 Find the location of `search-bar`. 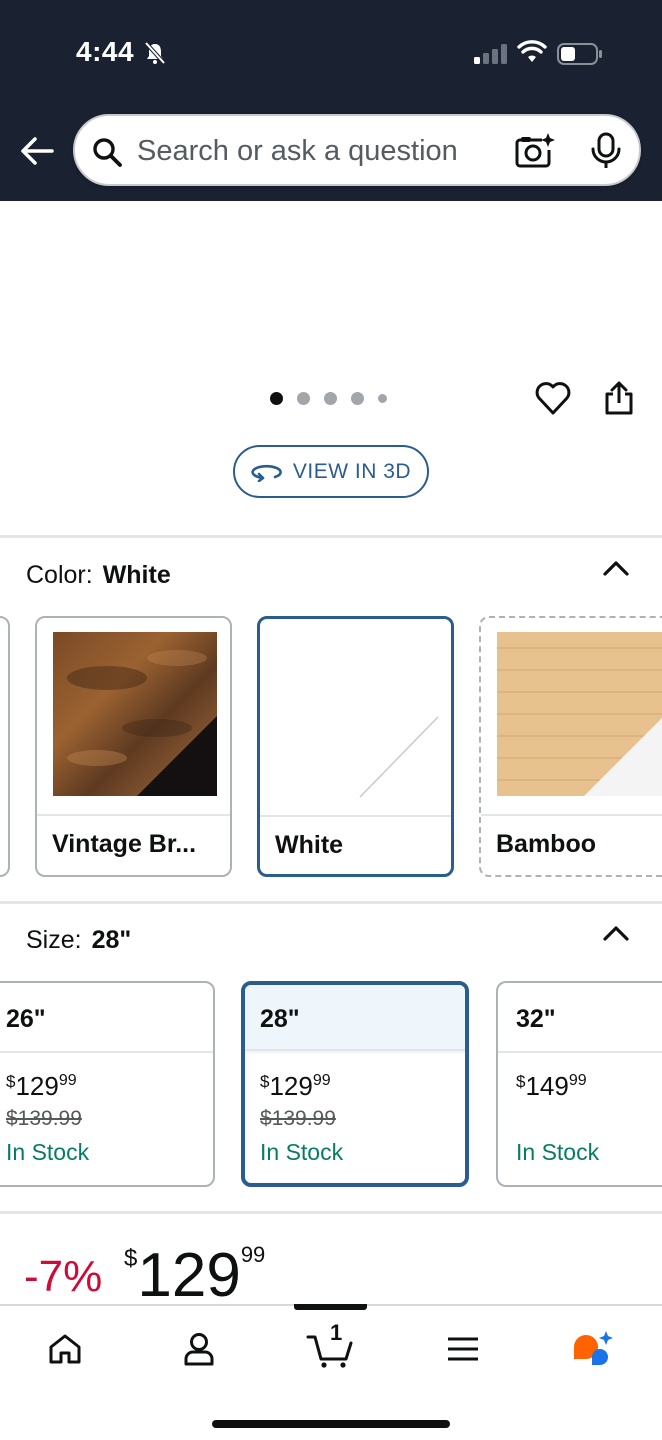

search-bar is located at coordinates (357, 150).